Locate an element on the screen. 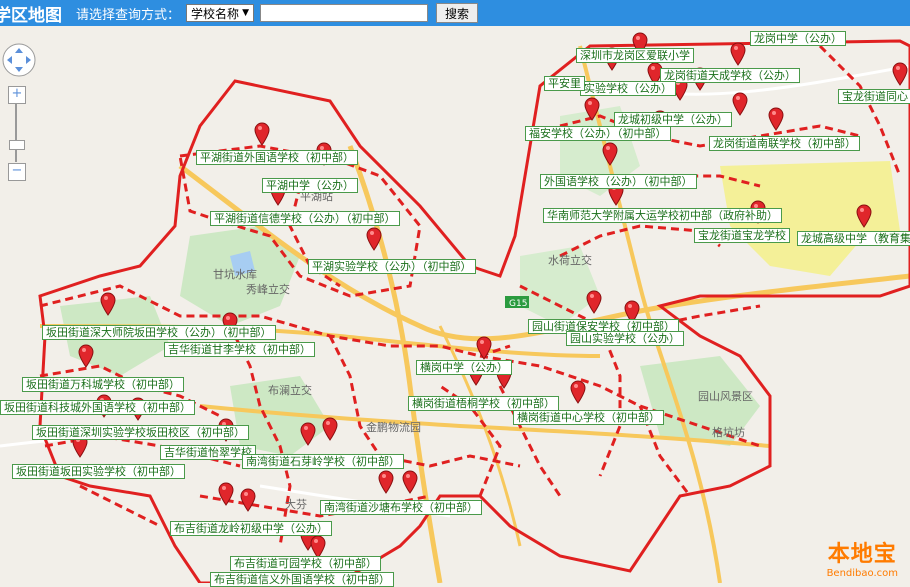  zoom-slider-handle is located at coordinates (17, 145).